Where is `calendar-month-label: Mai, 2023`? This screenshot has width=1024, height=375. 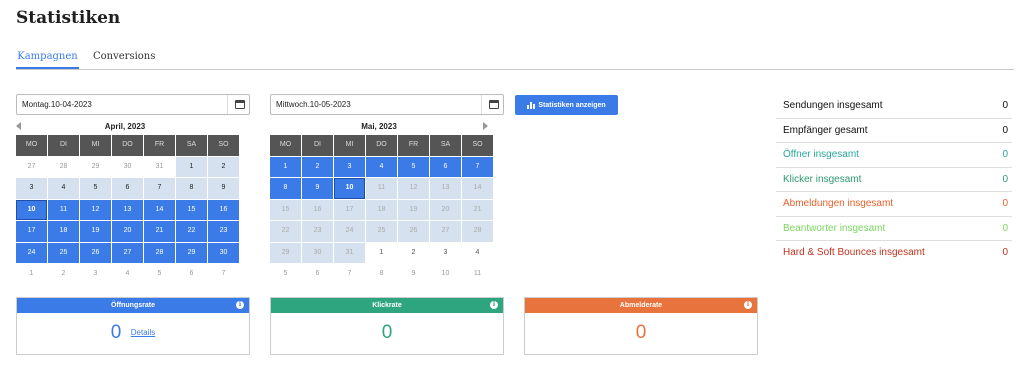
calendar-month-label: Mai, 2023 is located at coordinates (379, 126).